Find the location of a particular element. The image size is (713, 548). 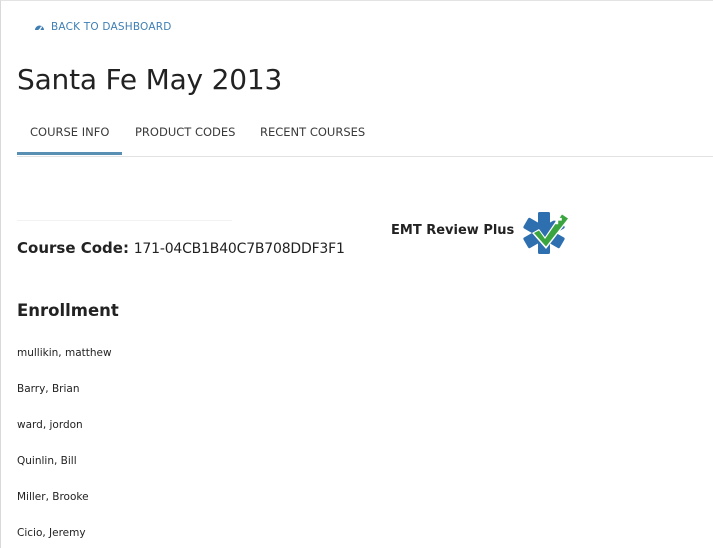

page-title: Santa Fe May 2013 is located at coordinates (150, 79).